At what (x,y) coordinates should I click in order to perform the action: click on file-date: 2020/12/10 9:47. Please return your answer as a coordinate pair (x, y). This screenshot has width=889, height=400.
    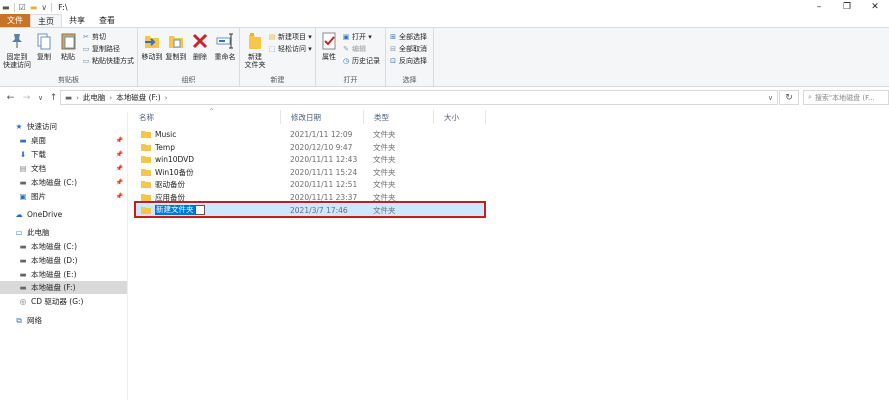
    Looking at the image, I should click on (321, 147).